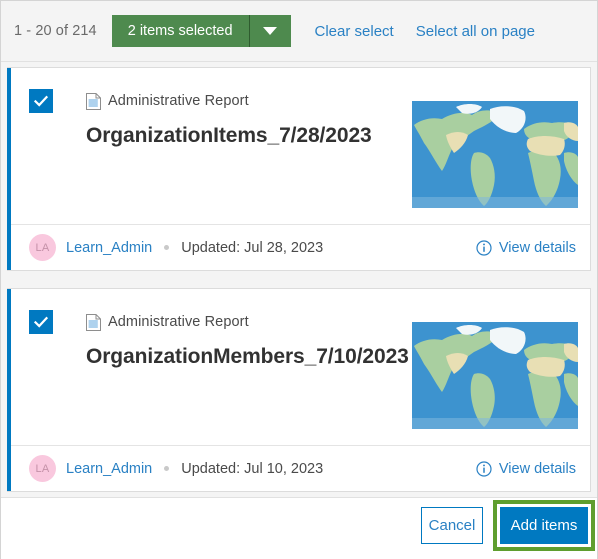  I want to click on chevron-down-icon, so click(270, 31).